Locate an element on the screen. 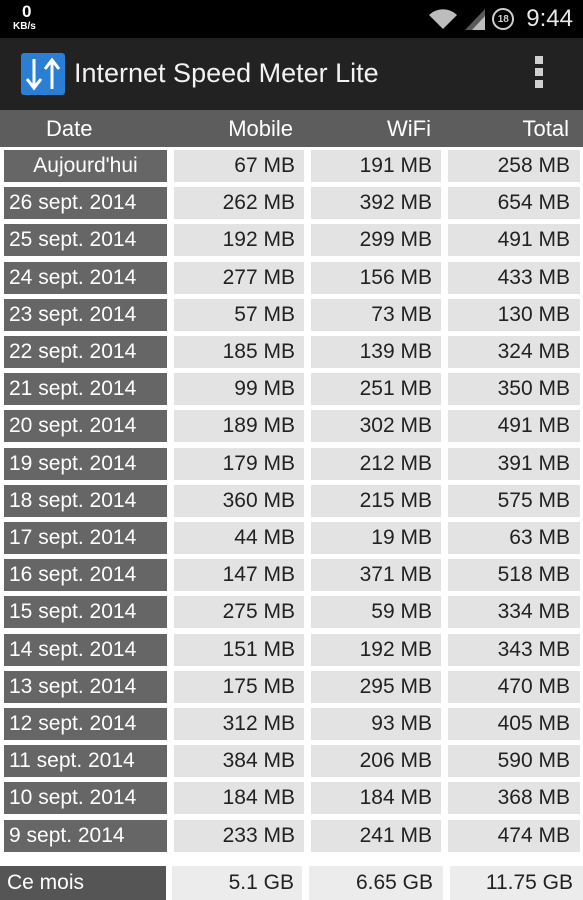 The image size is (583, 900). row-total: 258 MB is located at coordinates (514, 166).